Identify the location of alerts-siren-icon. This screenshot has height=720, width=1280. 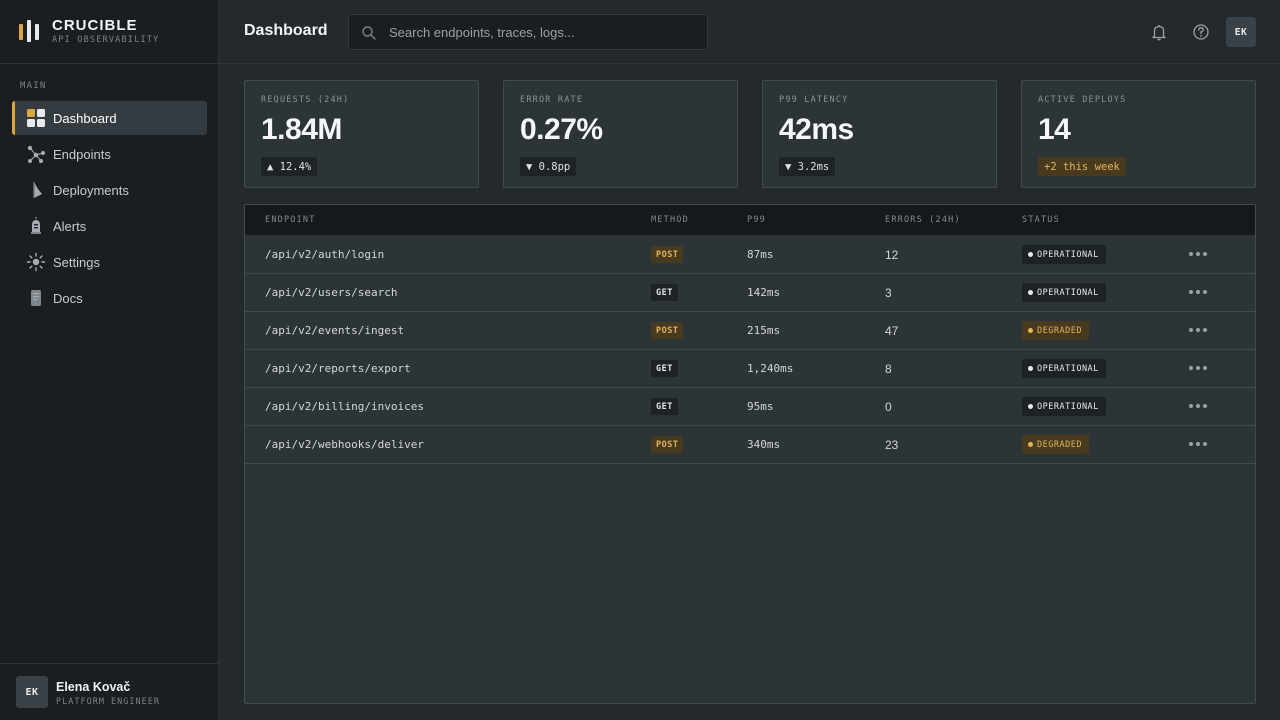
(36, 226).